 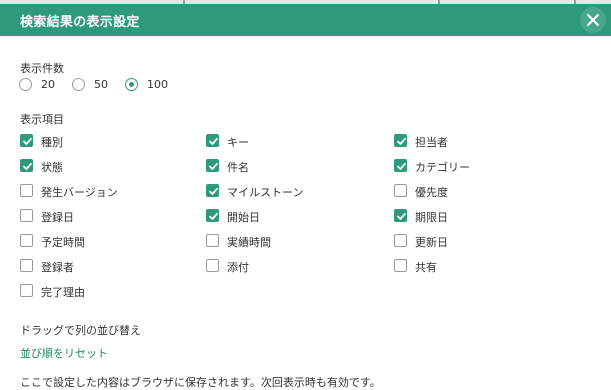 What do you see at coordinates (238, 267) in the screenshot?
I see `display-item-label: 添付` at bounding box center [238, 267].